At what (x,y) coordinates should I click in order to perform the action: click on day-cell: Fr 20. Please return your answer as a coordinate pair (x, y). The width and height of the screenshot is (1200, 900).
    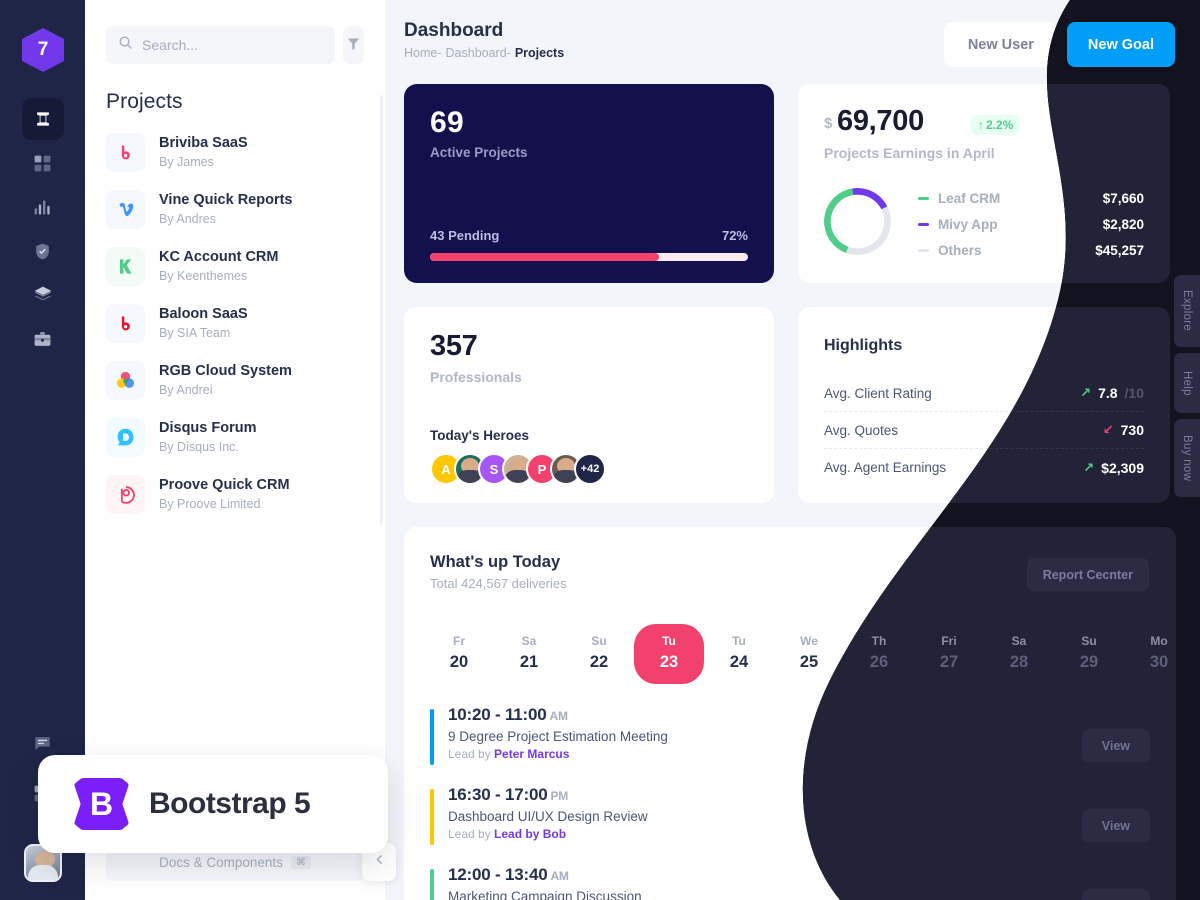
    Looking at the image, I should click on (459, 654).